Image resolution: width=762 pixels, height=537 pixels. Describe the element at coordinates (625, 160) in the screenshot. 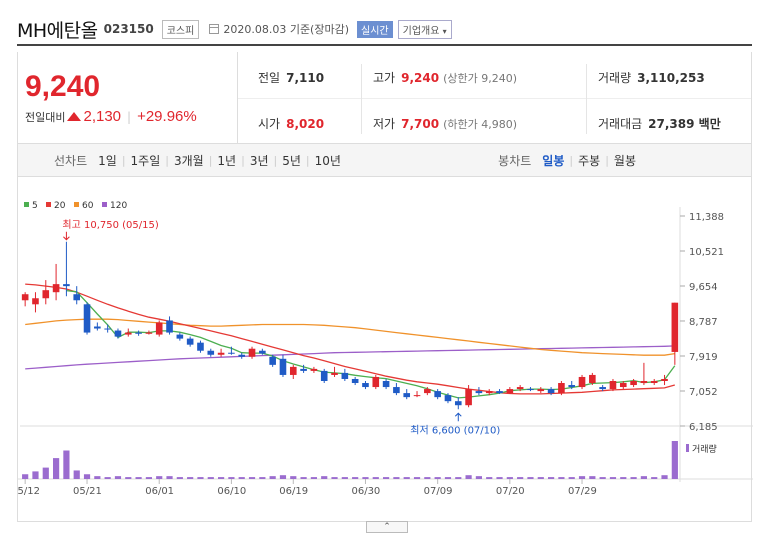

I see `tab-monthly: 월봉` at that location.